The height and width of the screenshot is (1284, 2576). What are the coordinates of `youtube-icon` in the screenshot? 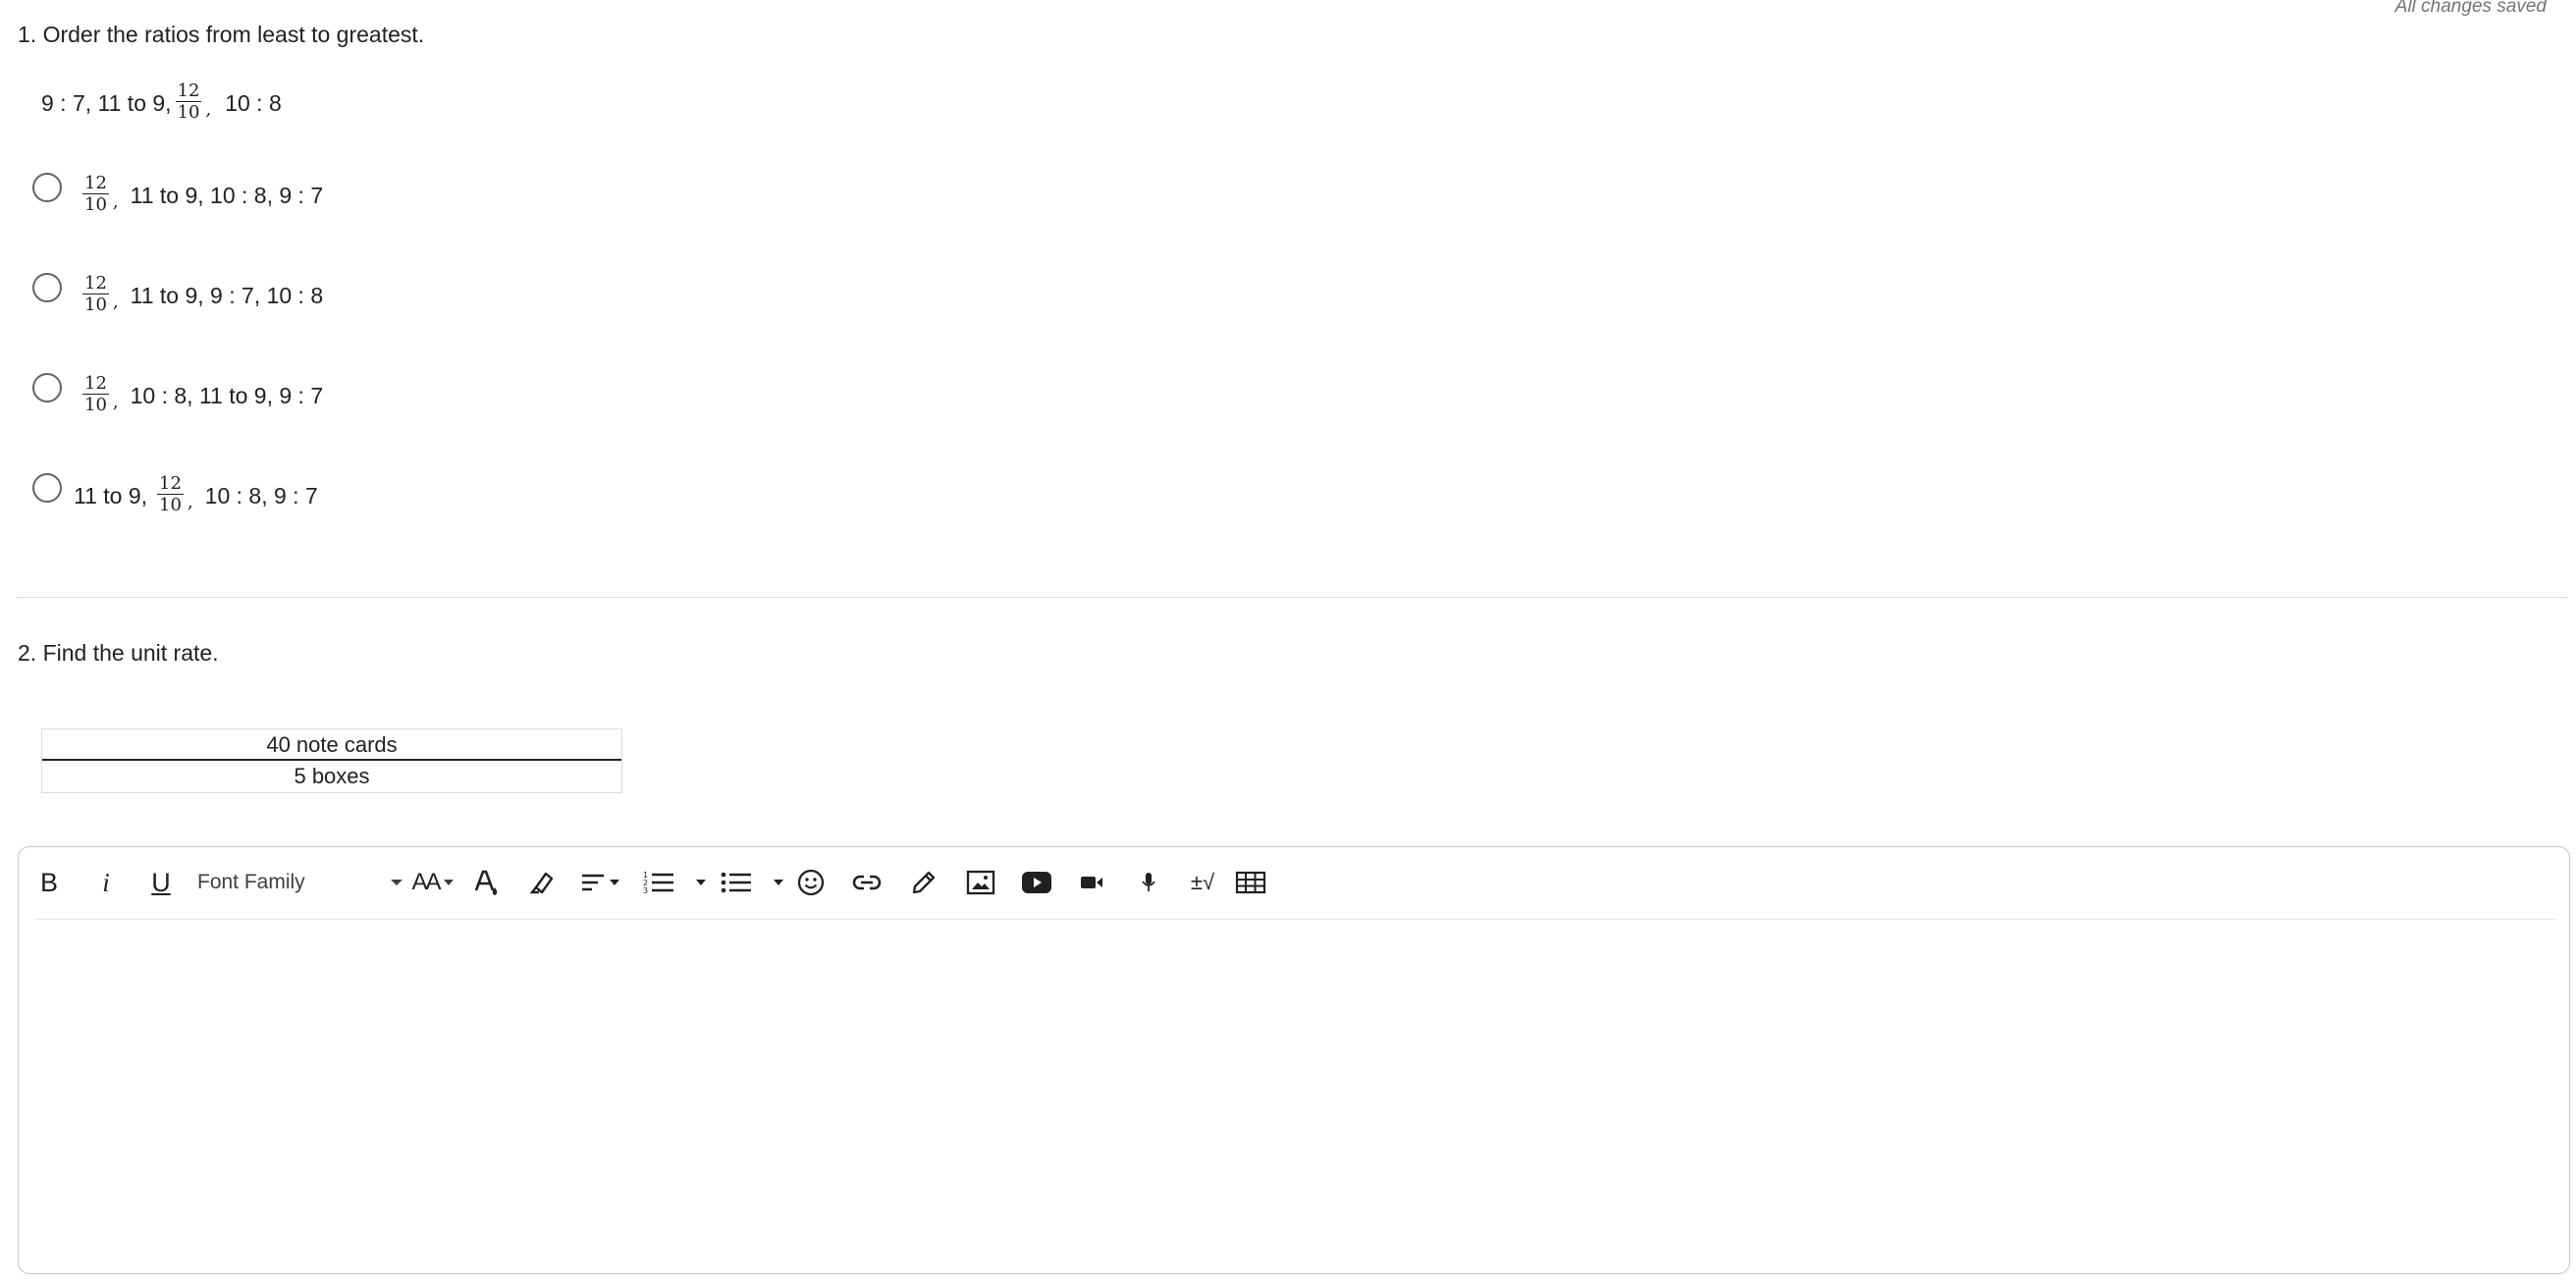 It's located at (1036, 882).